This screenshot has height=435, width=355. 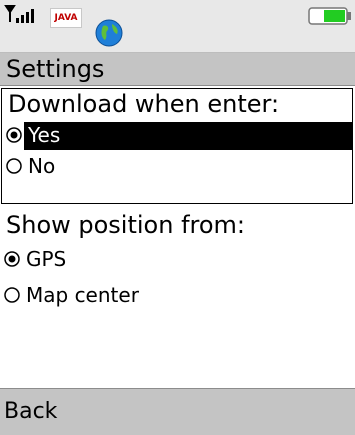 What do you see at coordinates (174, 259) in the screenshot?
I see `radio-option-gps: GPS` at bounding box center [174, 259].